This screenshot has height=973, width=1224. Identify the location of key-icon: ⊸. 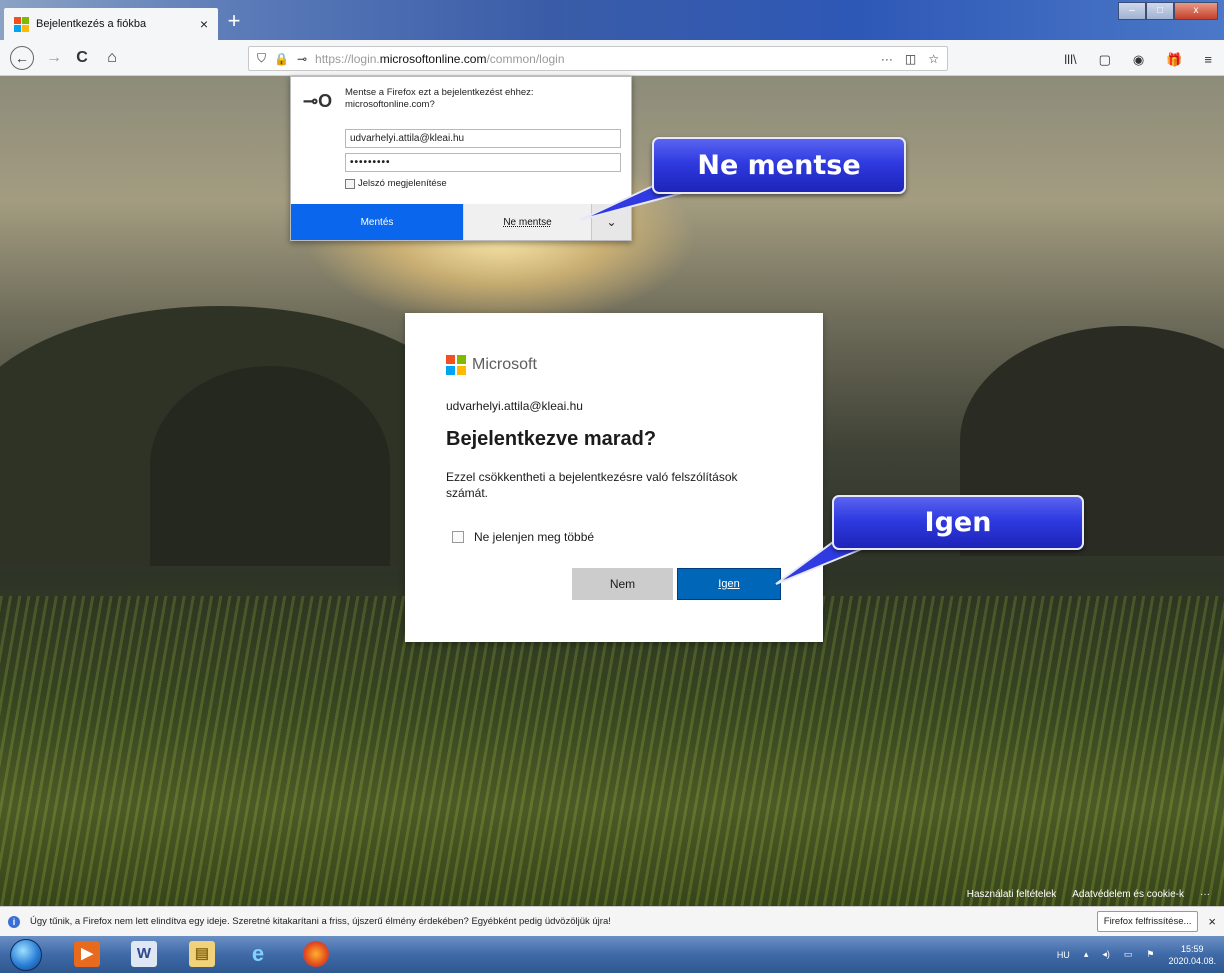
(302, 59).